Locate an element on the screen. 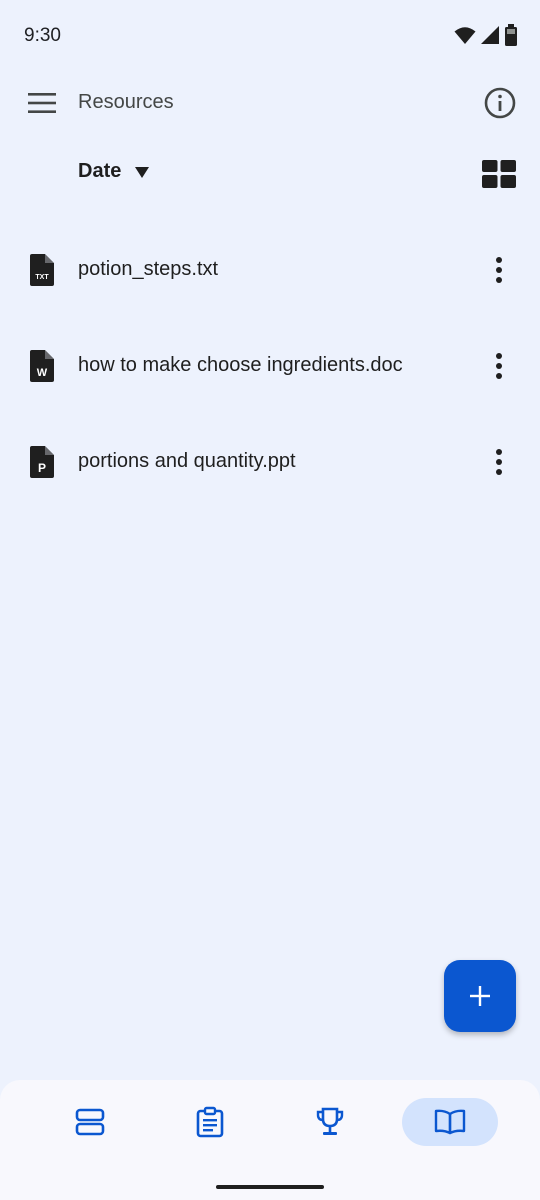 The height and width of the screenshot is (1200, 540). assignment-icon is located at coordinates (210, 1122).